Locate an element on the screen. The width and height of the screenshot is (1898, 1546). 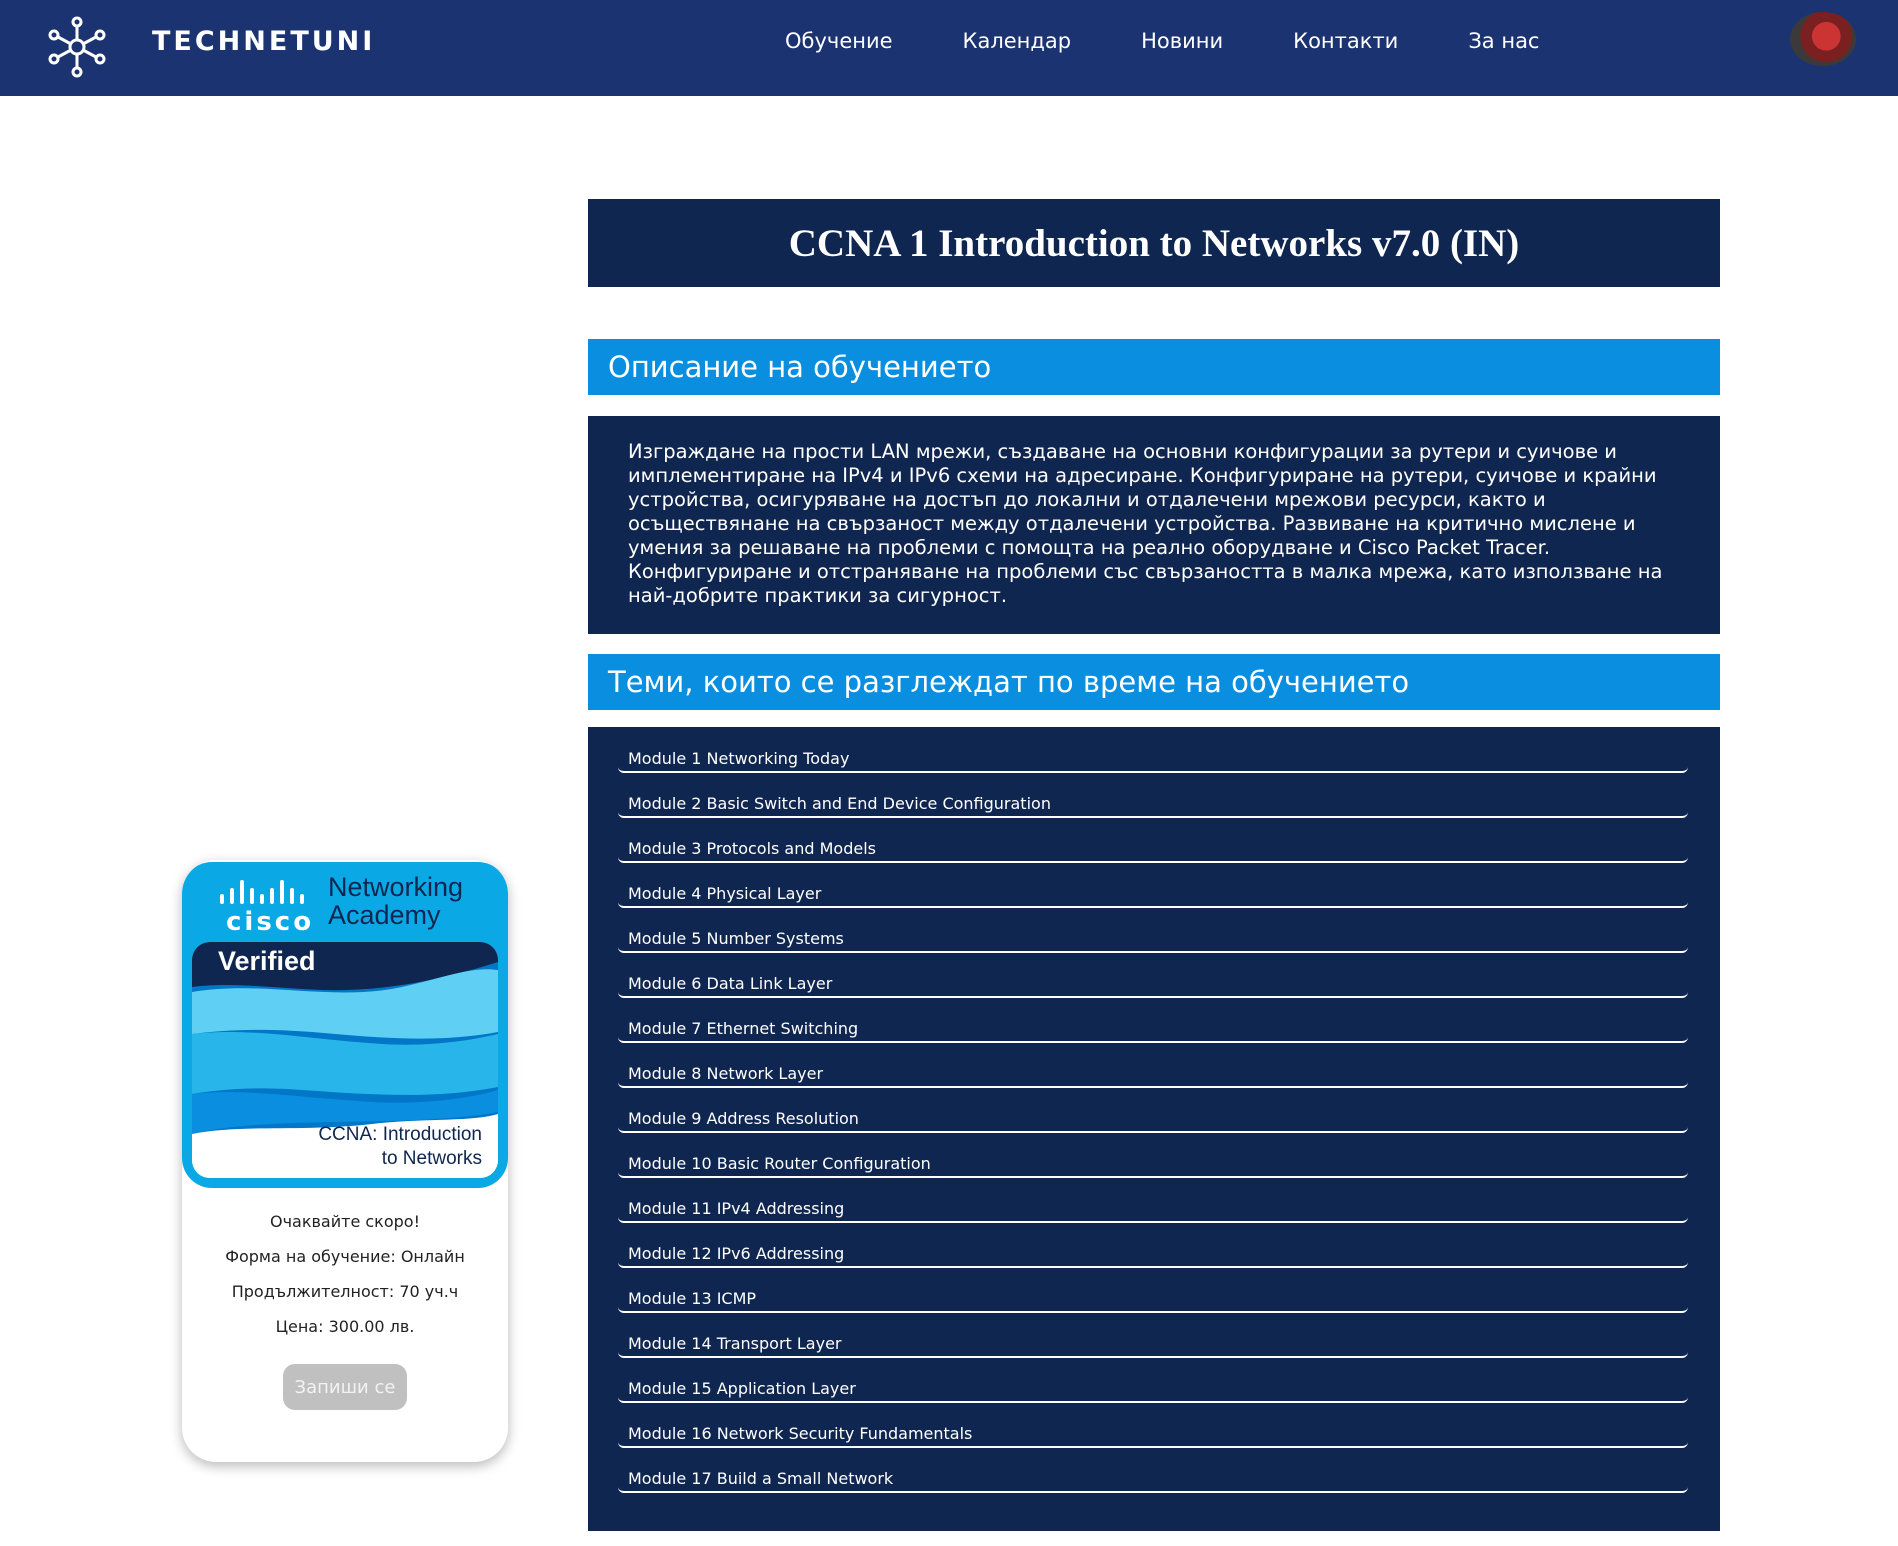
format-text: Форма на обучение: Онлайн is located at coordinates (345, 1256).